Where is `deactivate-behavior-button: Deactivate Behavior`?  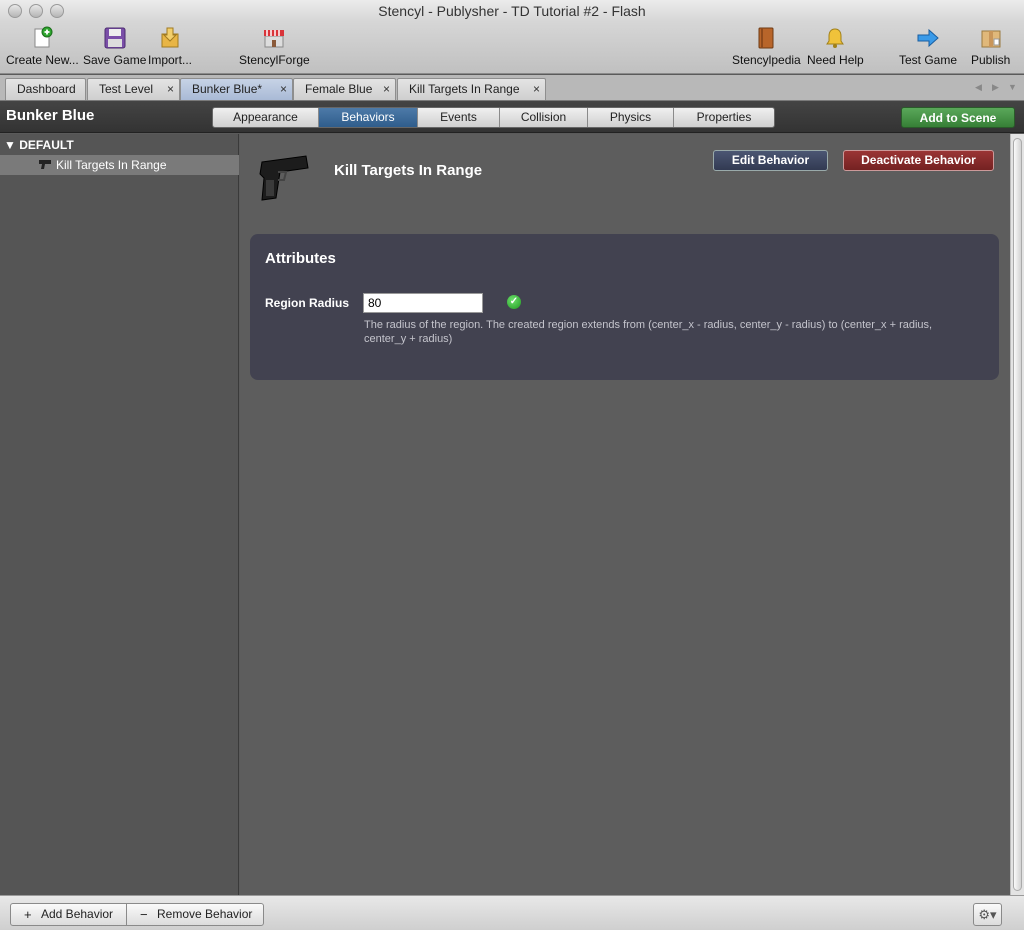
deactivate-behavior-button: Deactivate Behavior is located at coordinates (918, 160).